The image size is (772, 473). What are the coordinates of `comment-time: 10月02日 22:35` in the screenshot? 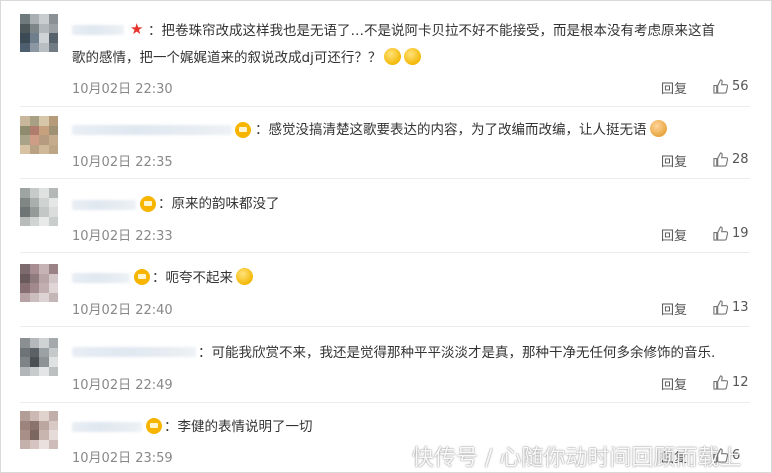 It's located at (122, 162).